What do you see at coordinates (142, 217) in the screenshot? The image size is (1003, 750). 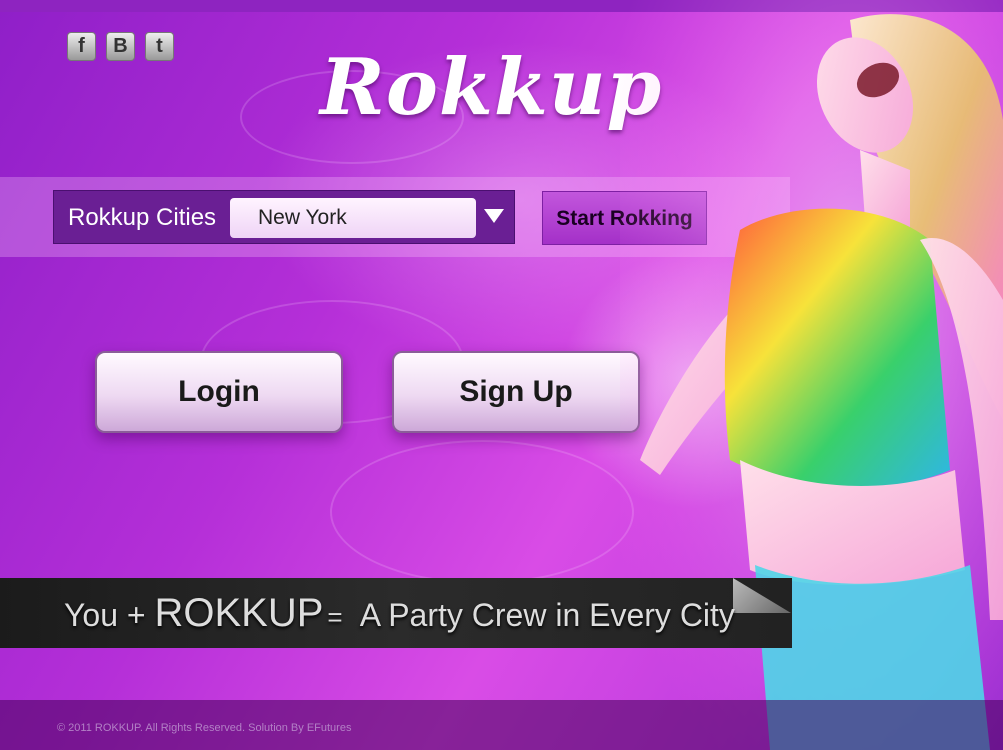 I see `city-picker-label: Rokkup Cities` at bounding box center [142, 217].